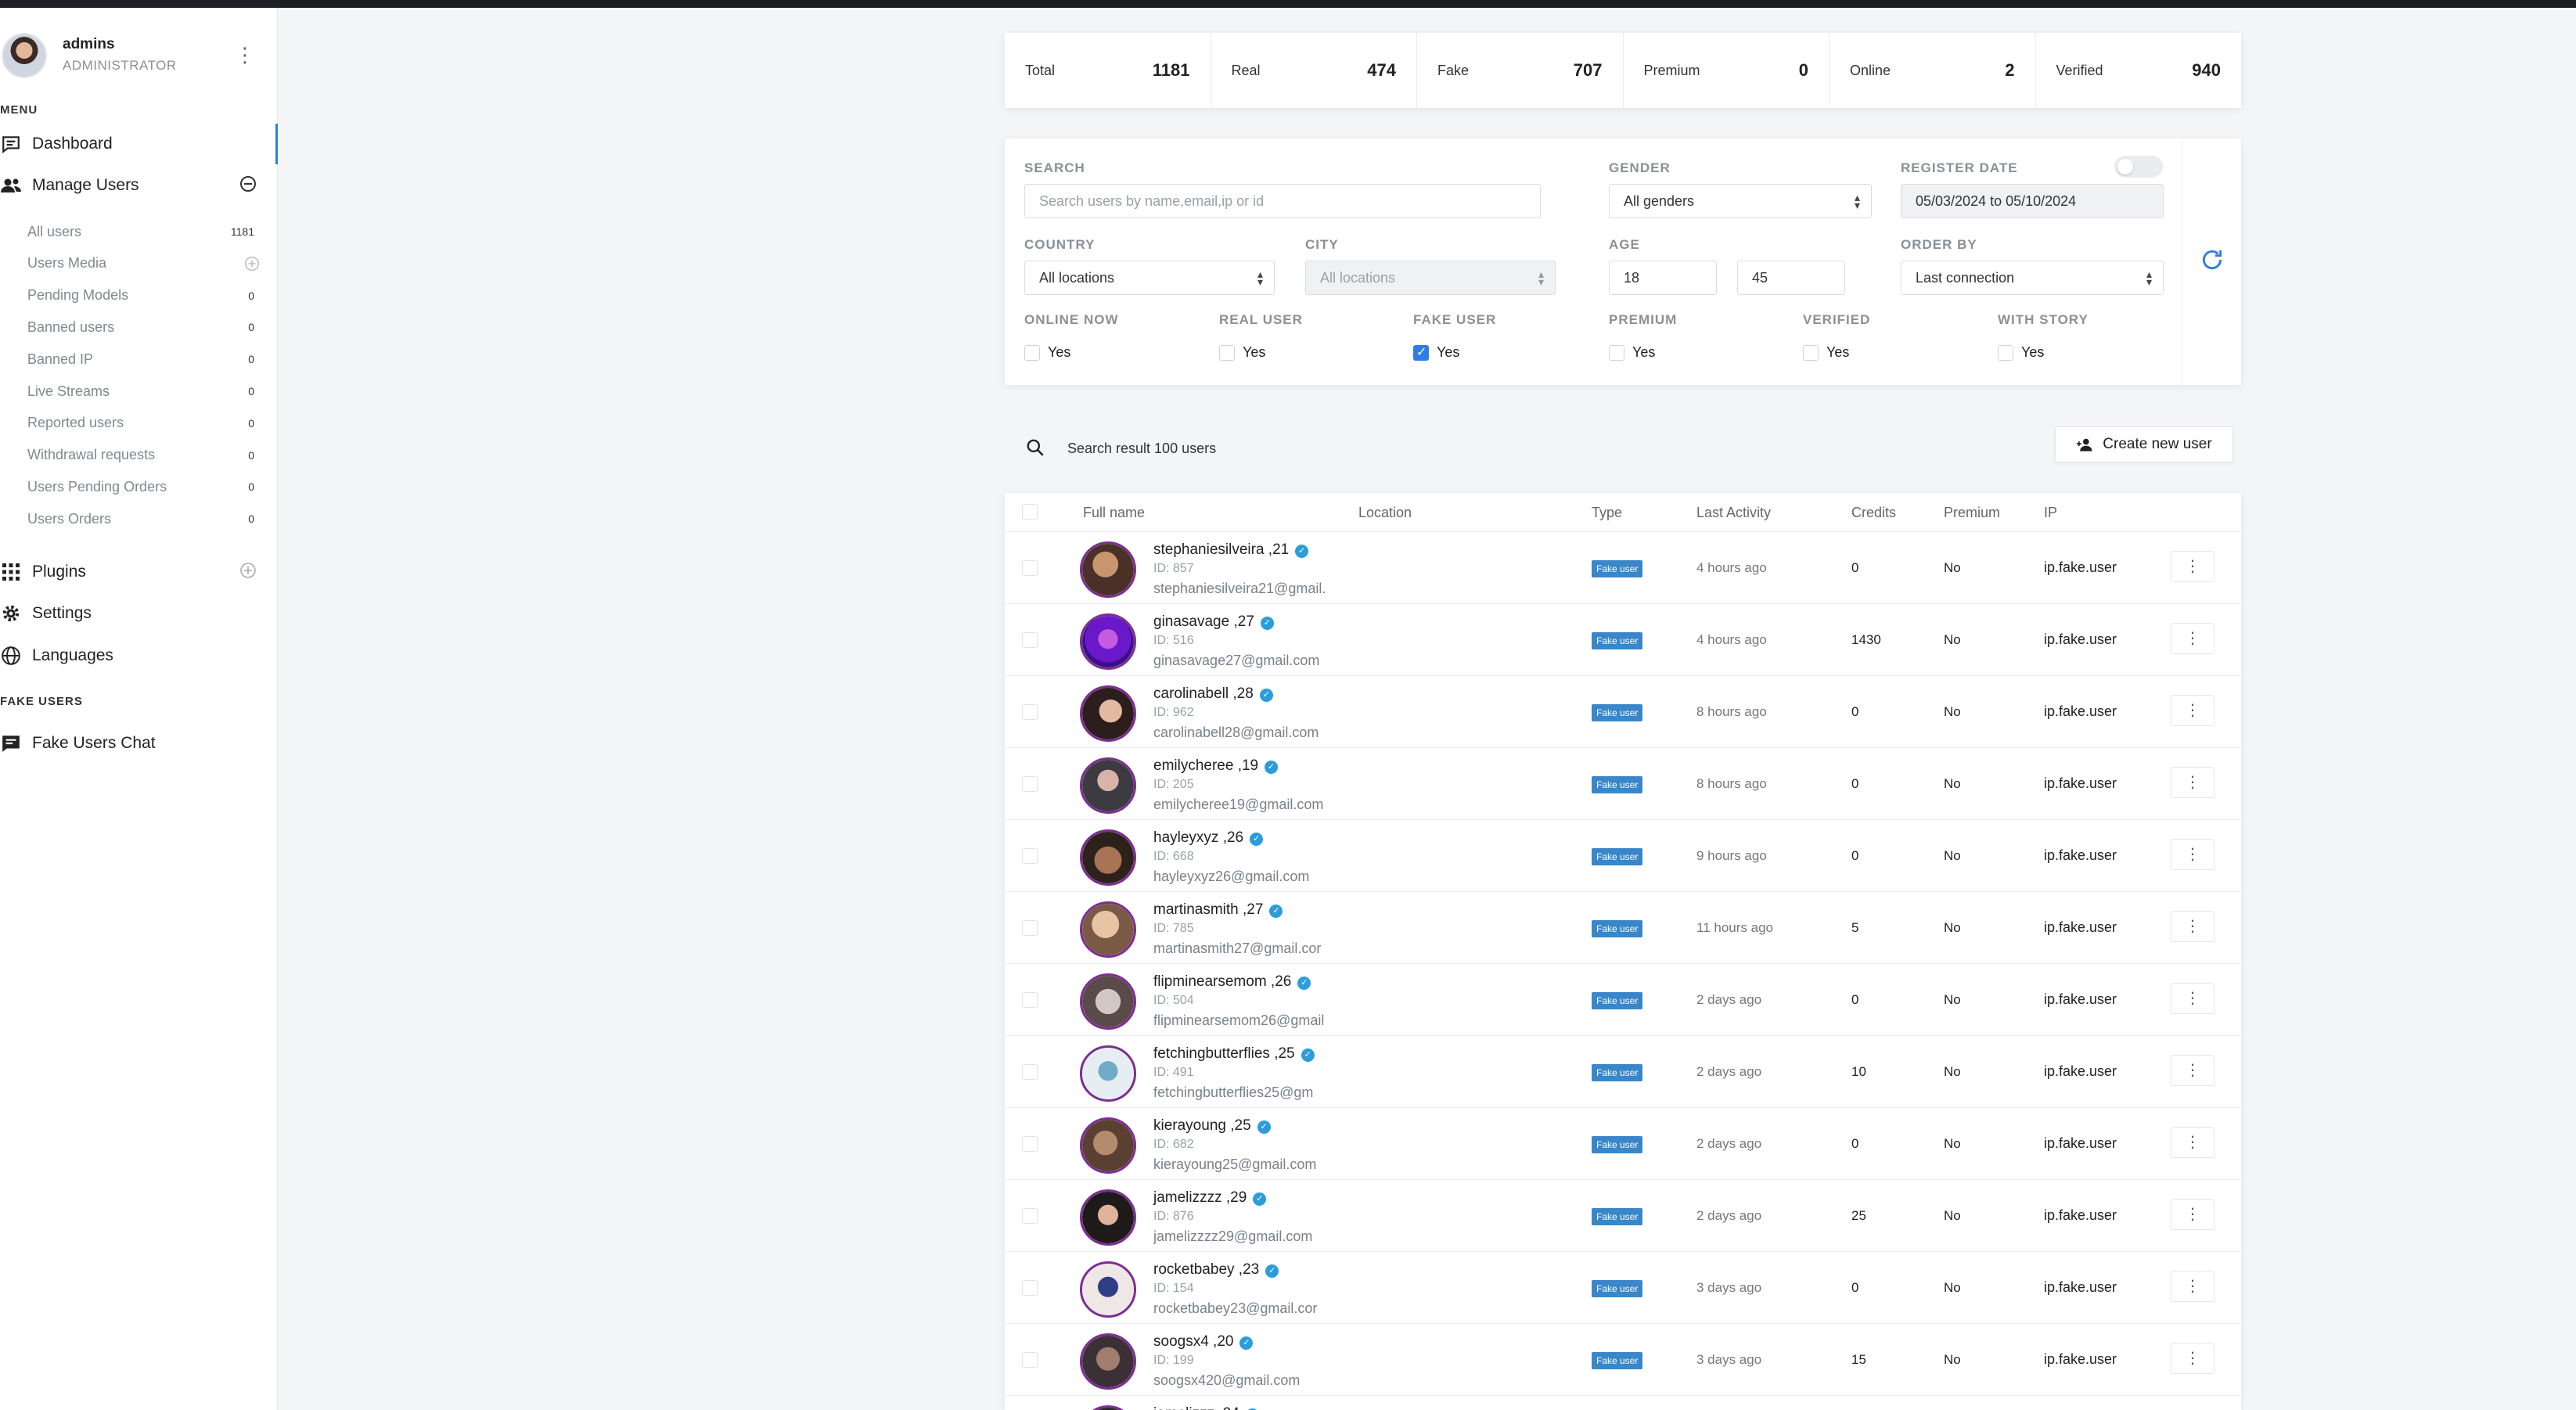  What do you see at coordinates (1791, 278) in the screenshot?
I see `age-max-input: 45` at bounding box center [1791, 278].